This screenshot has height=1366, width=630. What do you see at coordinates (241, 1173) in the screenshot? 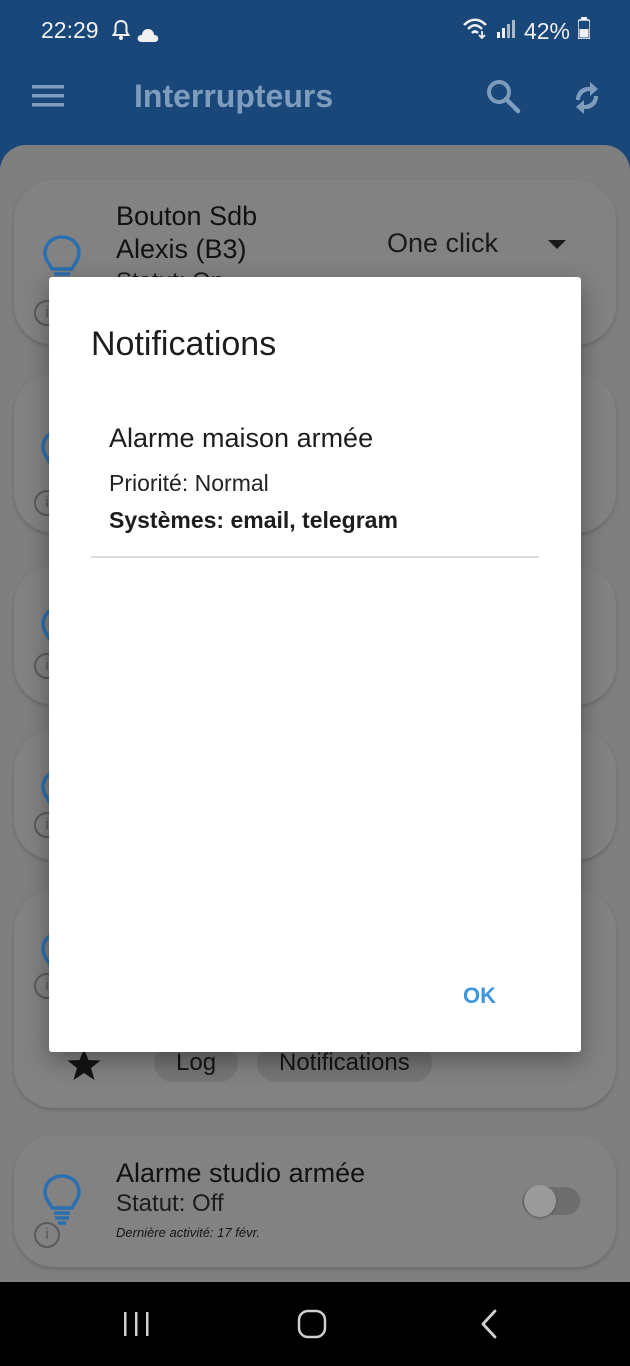
I see `card-title: Alarme studio armée` at bounding box center [241, 1173].